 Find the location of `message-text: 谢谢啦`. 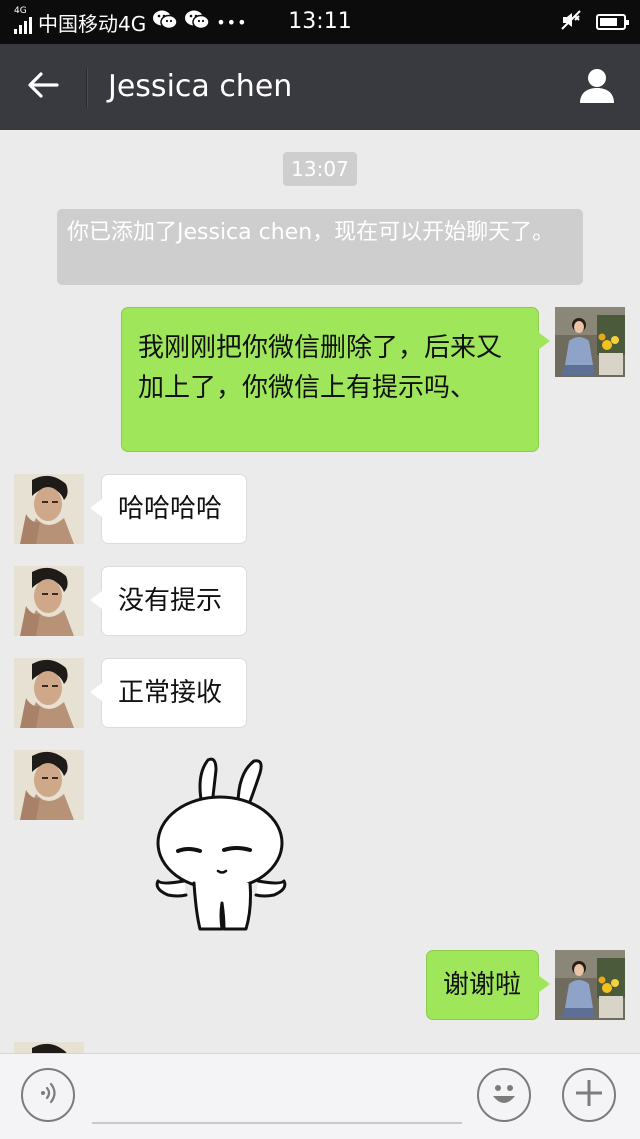

message-text: 谢谢啦 is located at coordinates (482, 985).